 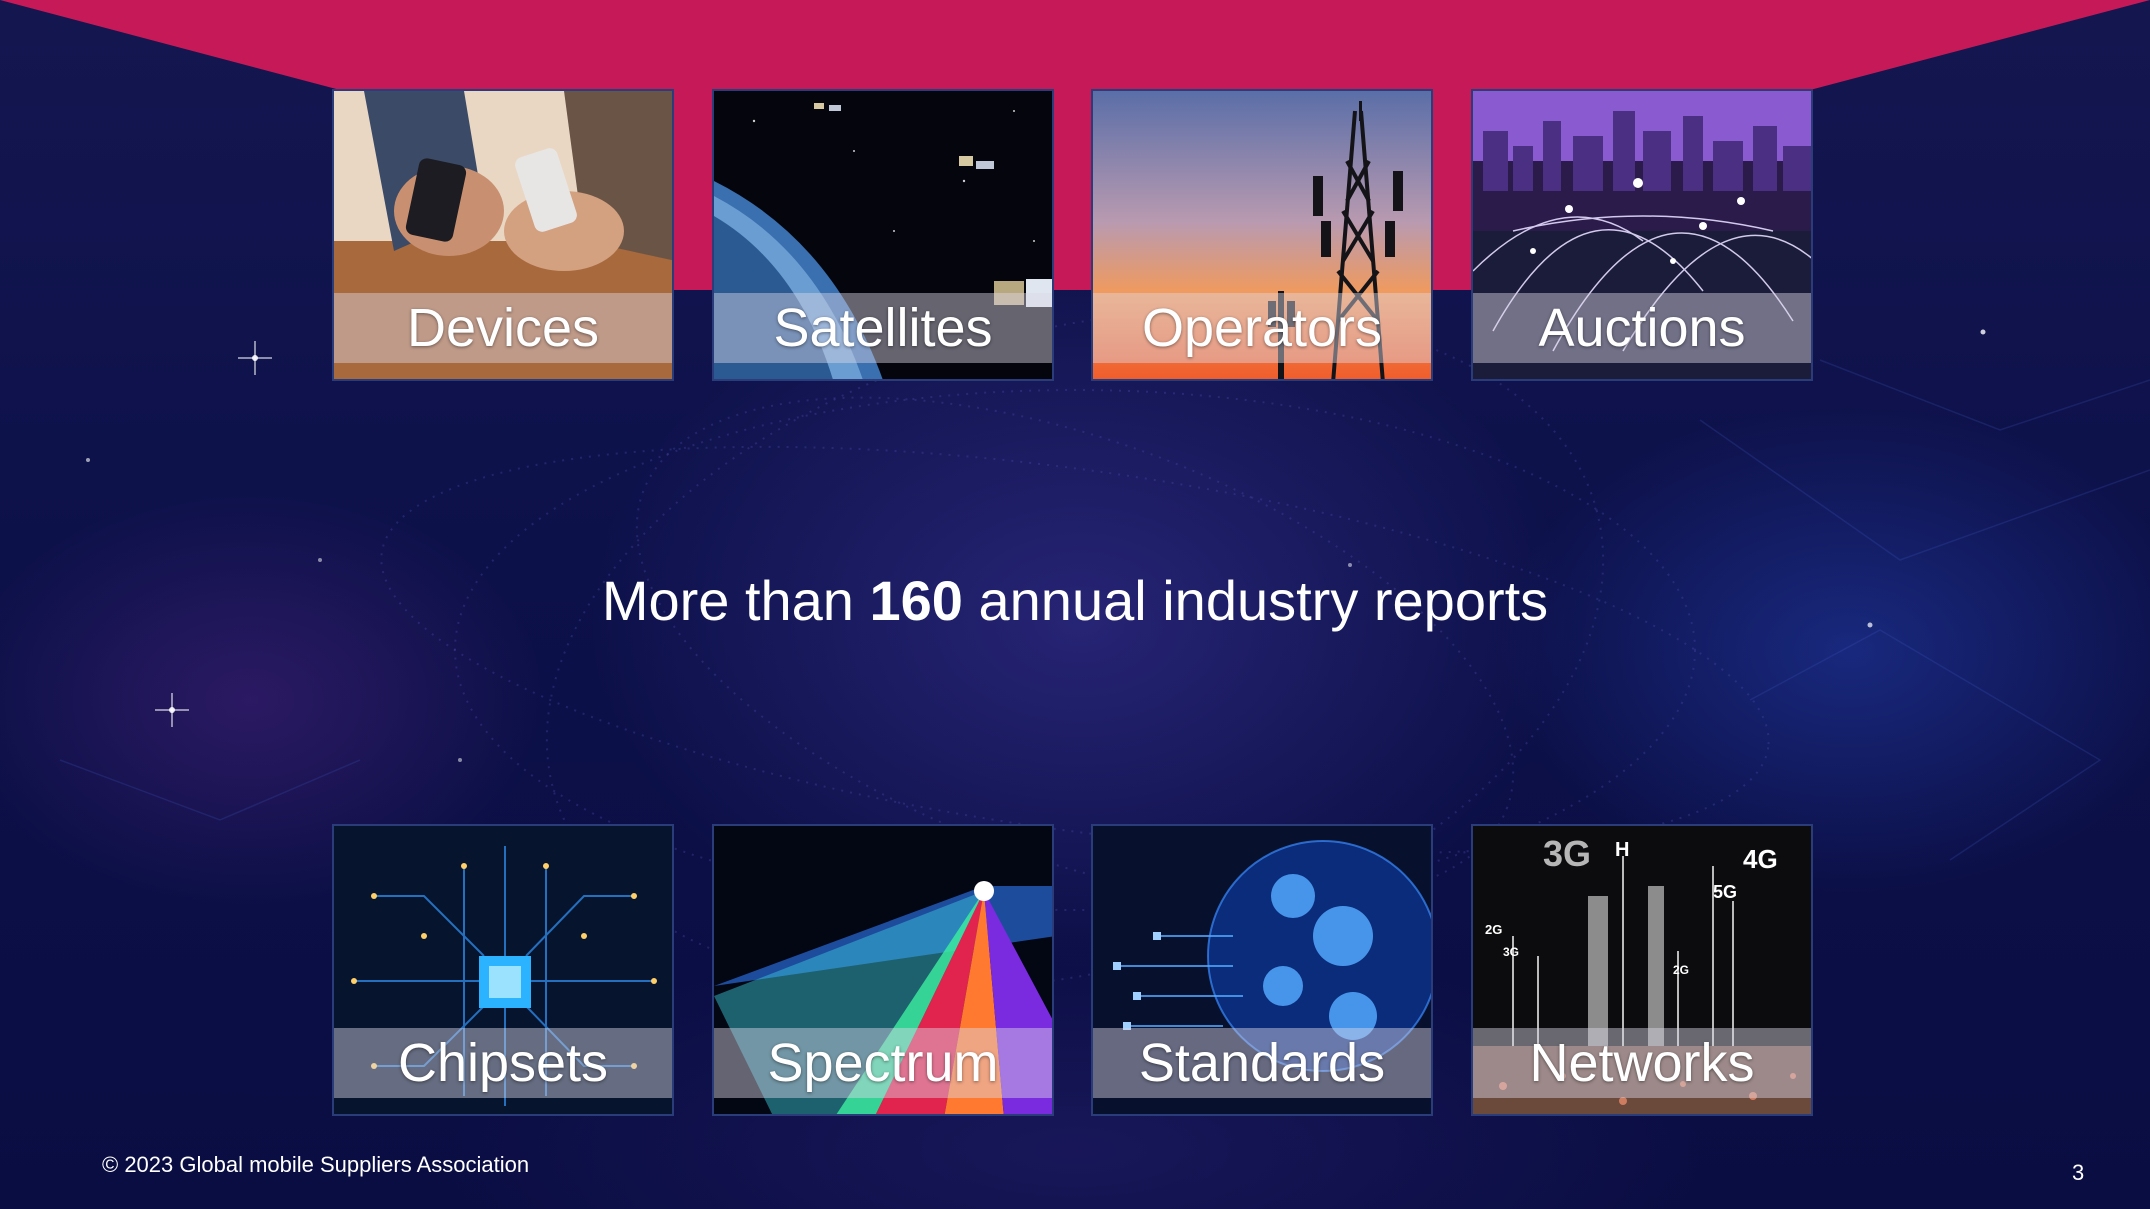 I want to click on tile-label: Spectrum, so click(x=883, y=1063).